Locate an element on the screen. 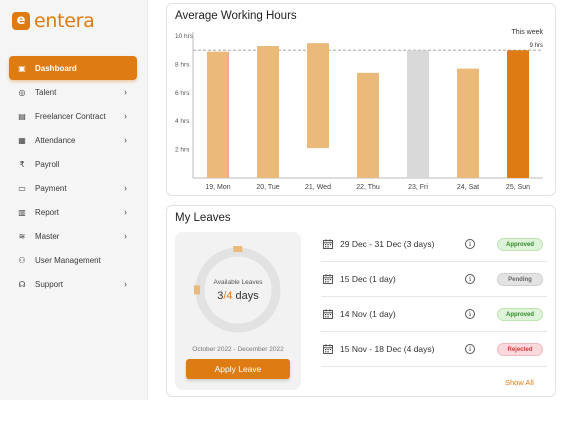  sidebar-item-talent: ◎ Talent › is located at coordinates (73, 92).